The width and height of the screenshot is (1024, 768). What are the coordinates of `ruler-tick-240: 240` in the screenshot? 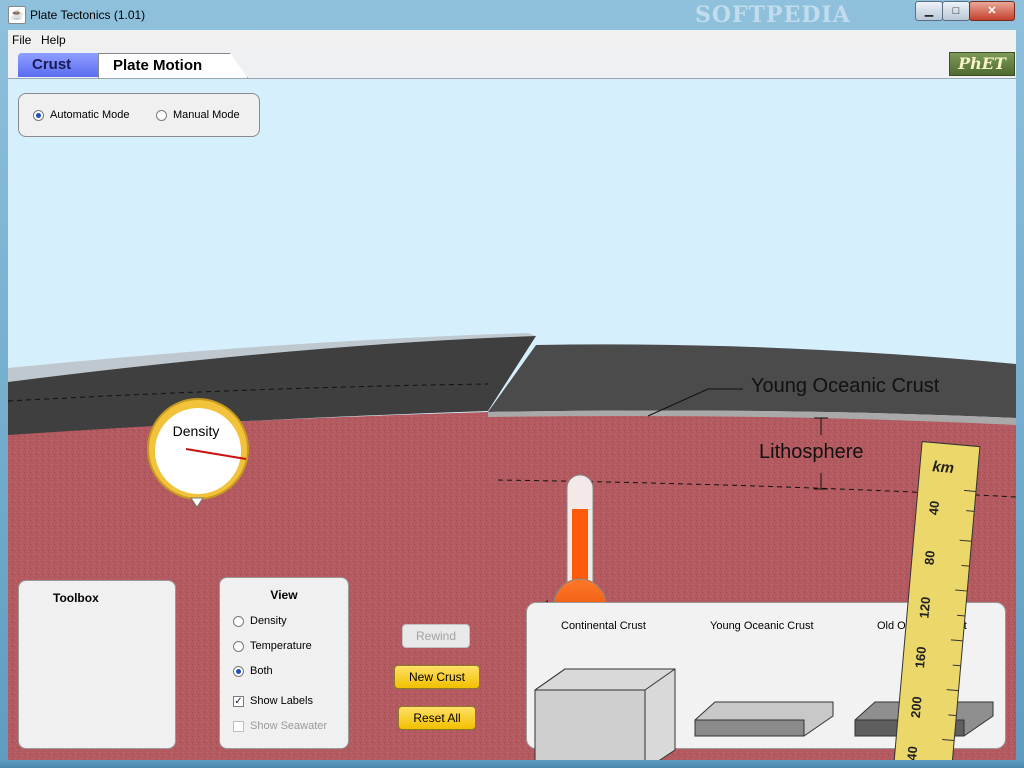 It's located at (912, 752).